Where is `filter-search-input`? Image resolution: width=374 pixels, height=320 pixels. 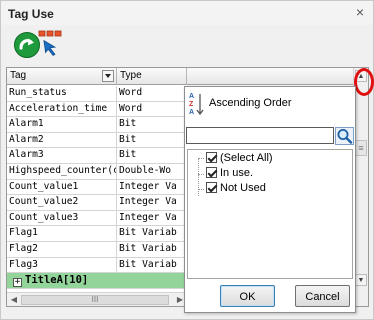
filter-search-input is located at coordinates (260, 135).